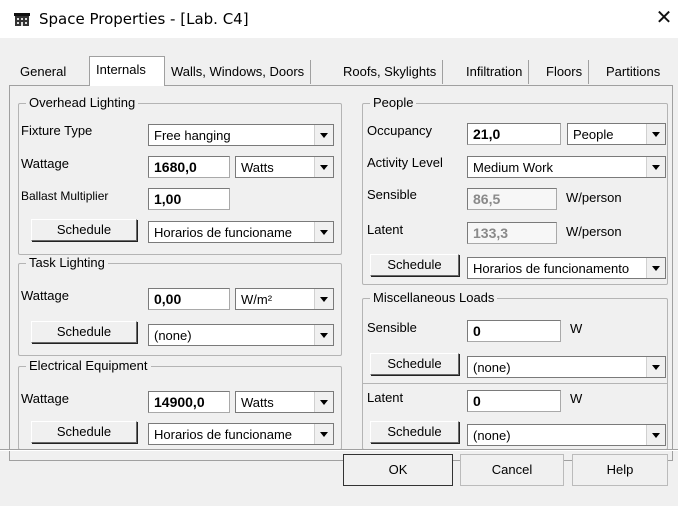  Describe the element at coordinates (512, 233) in the screenshot. I see `people-latent-input: 133,3` at that location.